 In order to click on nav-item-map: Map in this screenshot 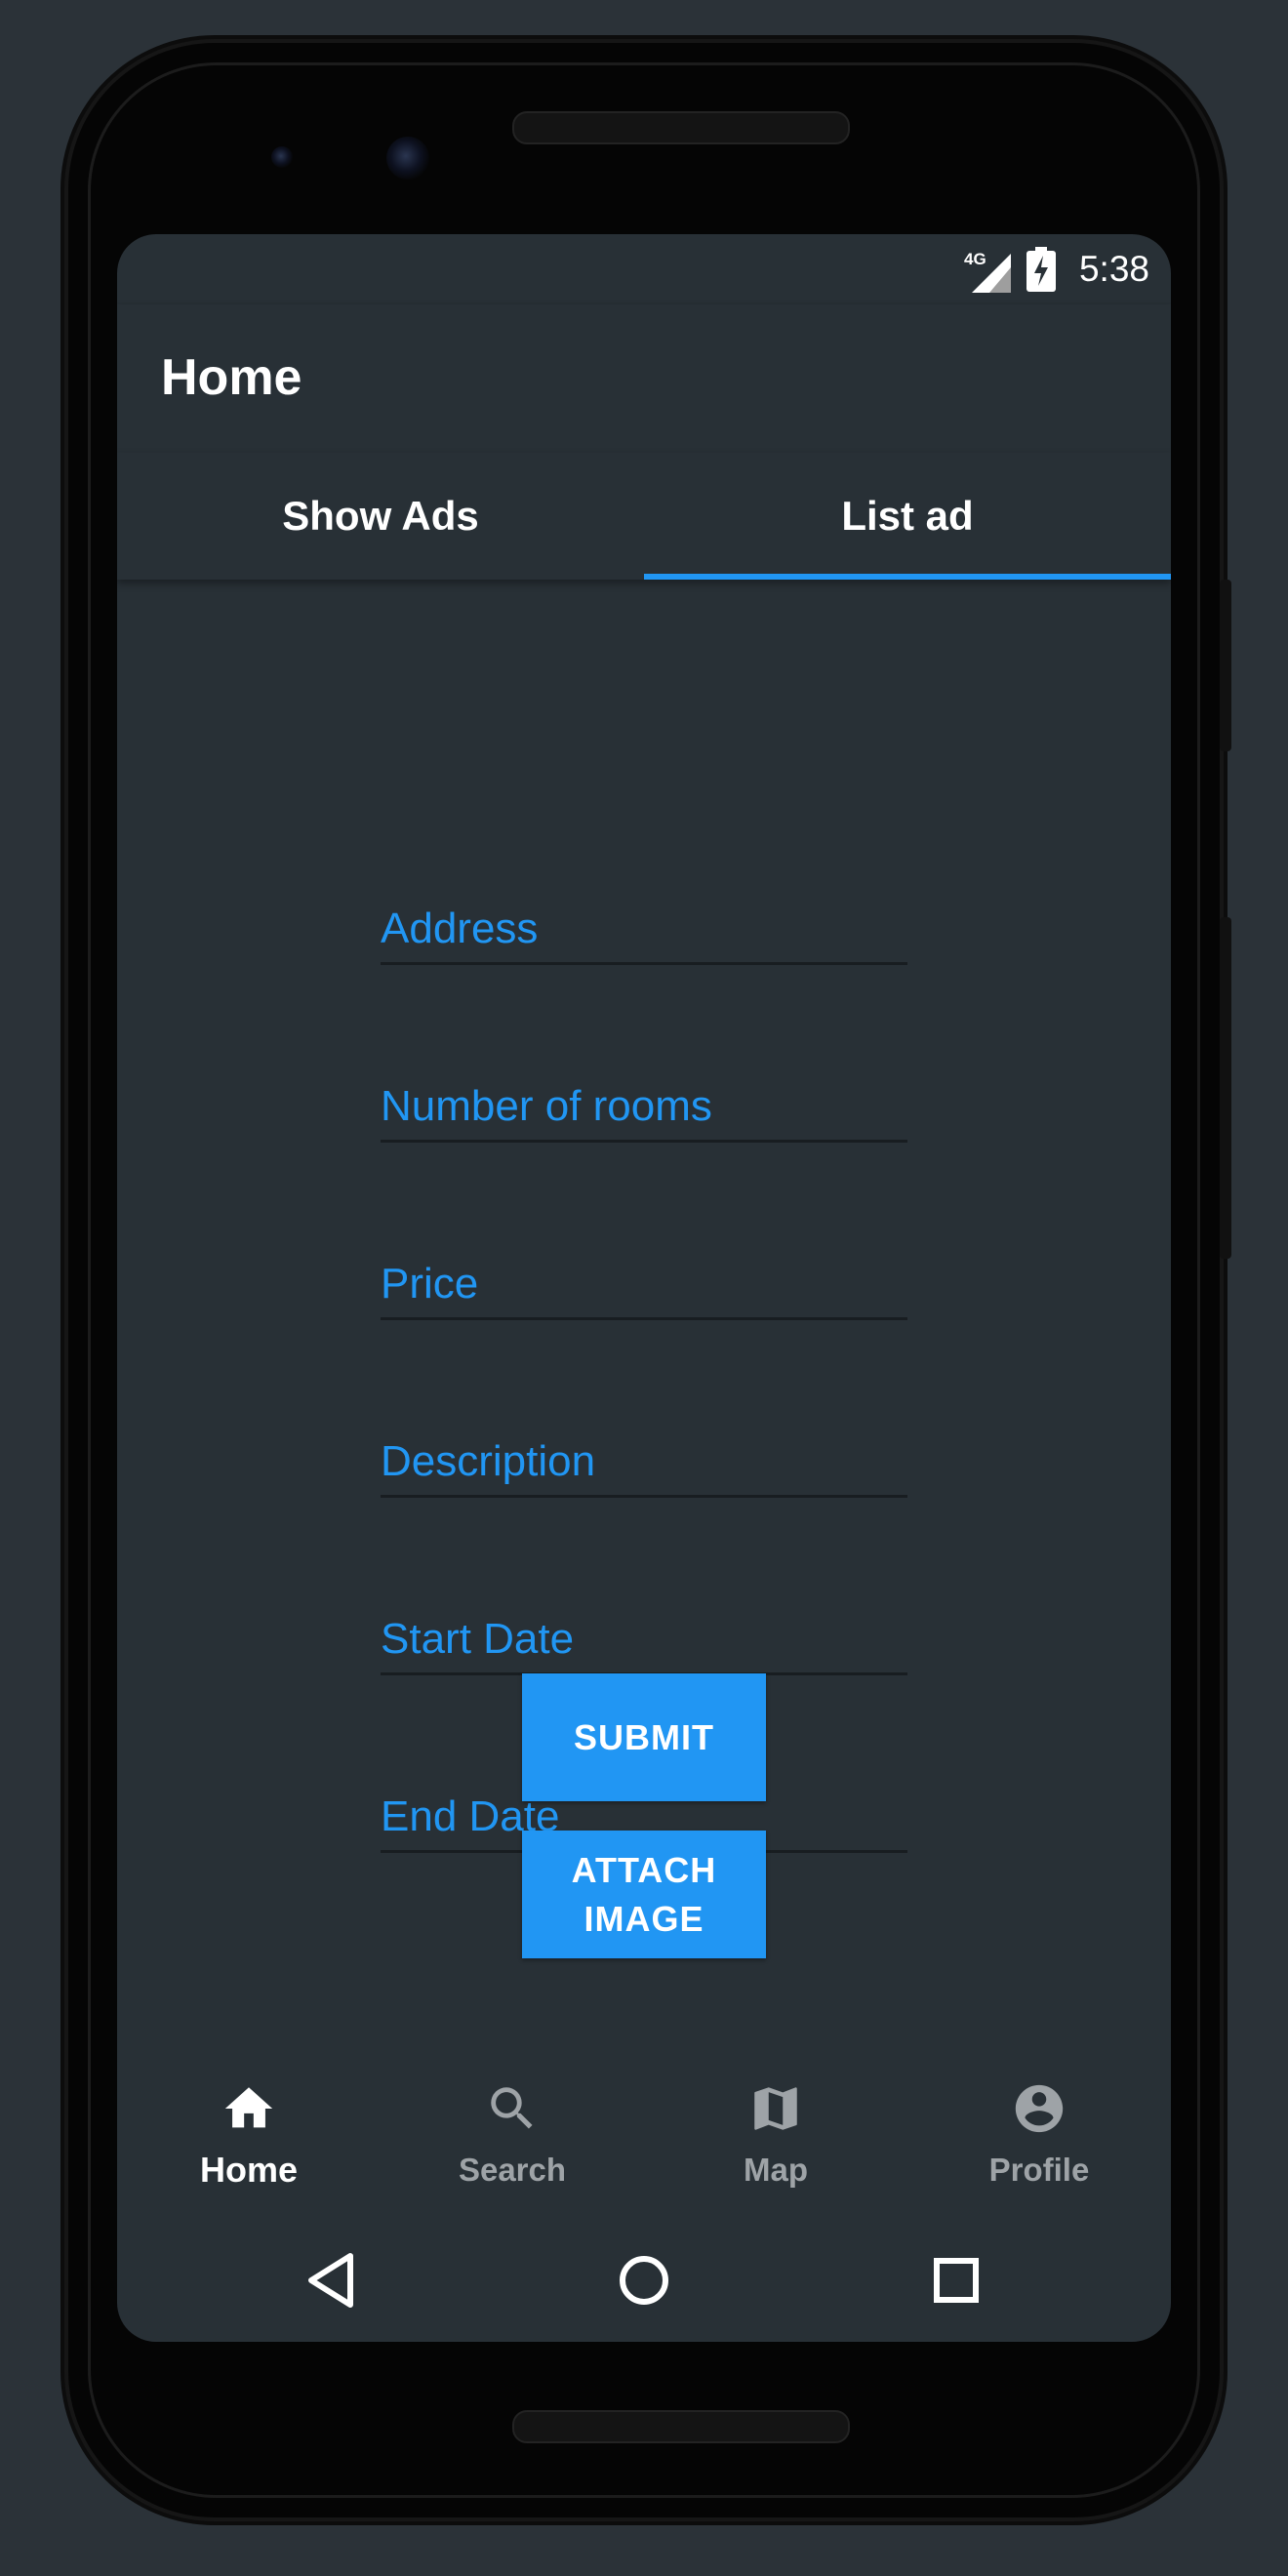, I will do `click(775, 2142)`.